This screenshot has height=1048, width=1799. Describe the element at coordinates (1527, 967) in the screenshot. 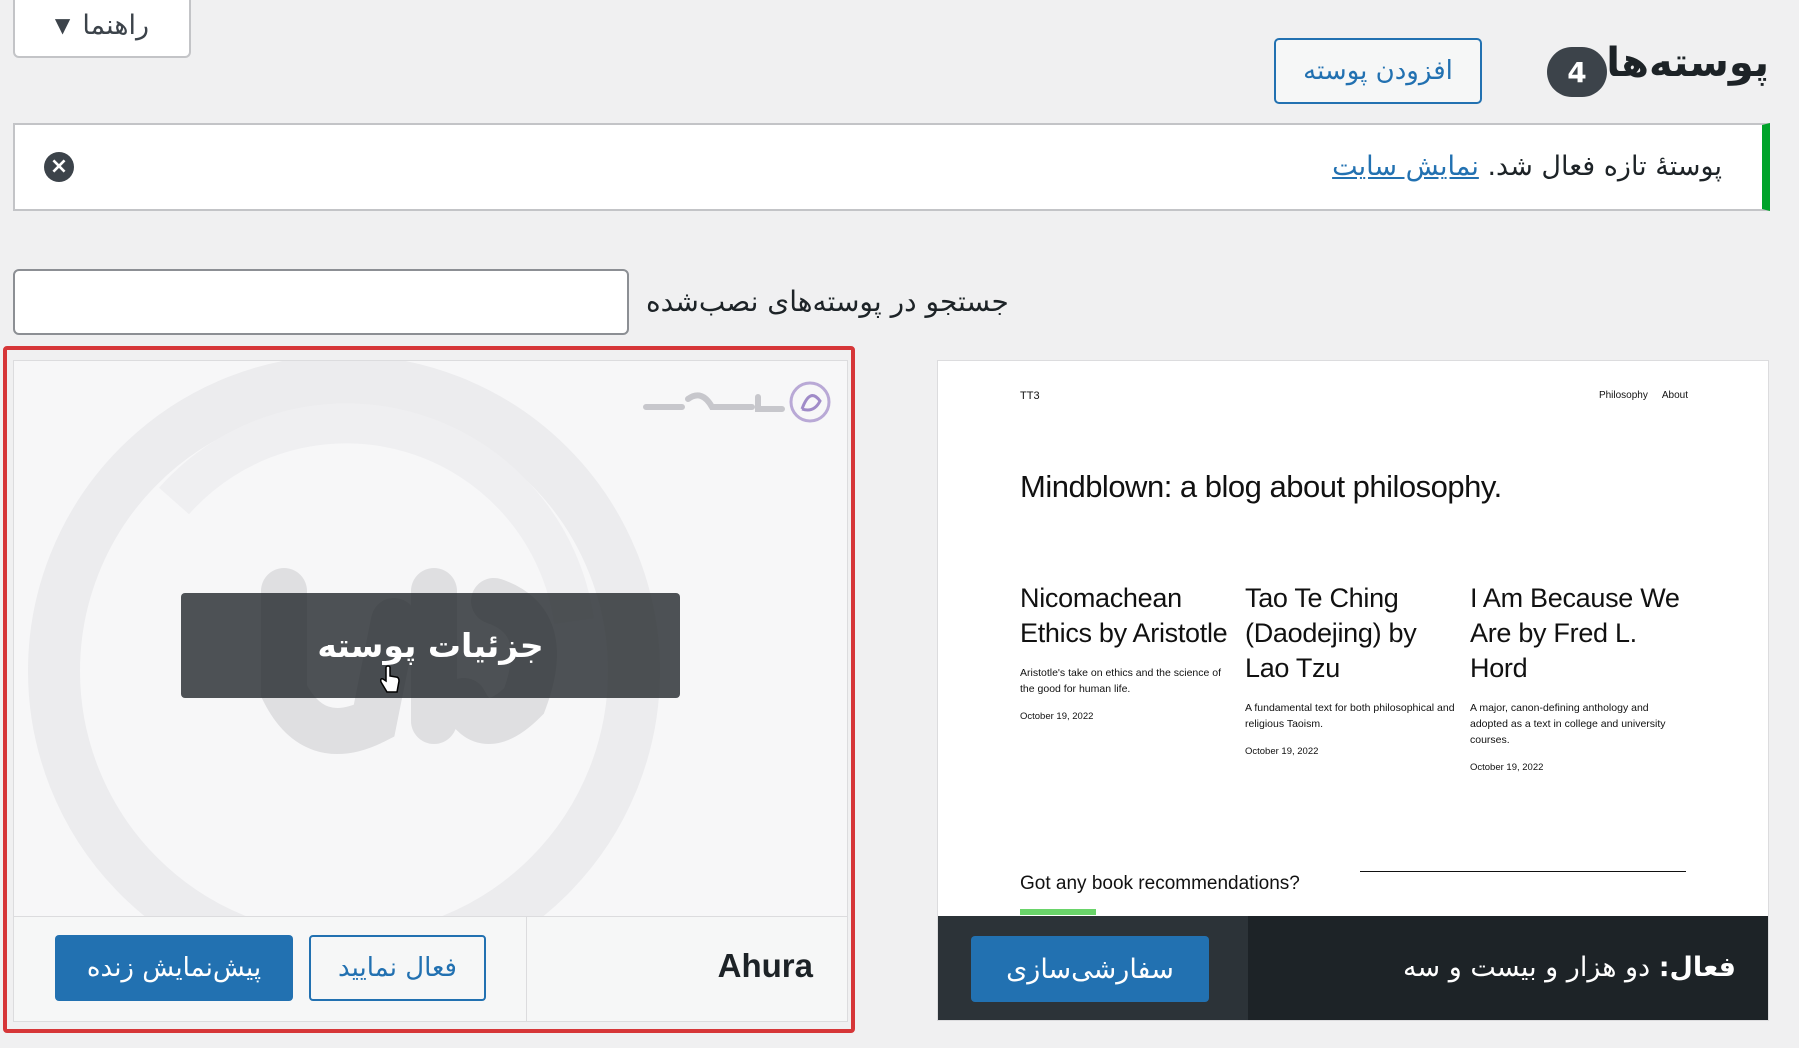

I see `active-theme-name: دو هزار و بیست و سه` at that location.